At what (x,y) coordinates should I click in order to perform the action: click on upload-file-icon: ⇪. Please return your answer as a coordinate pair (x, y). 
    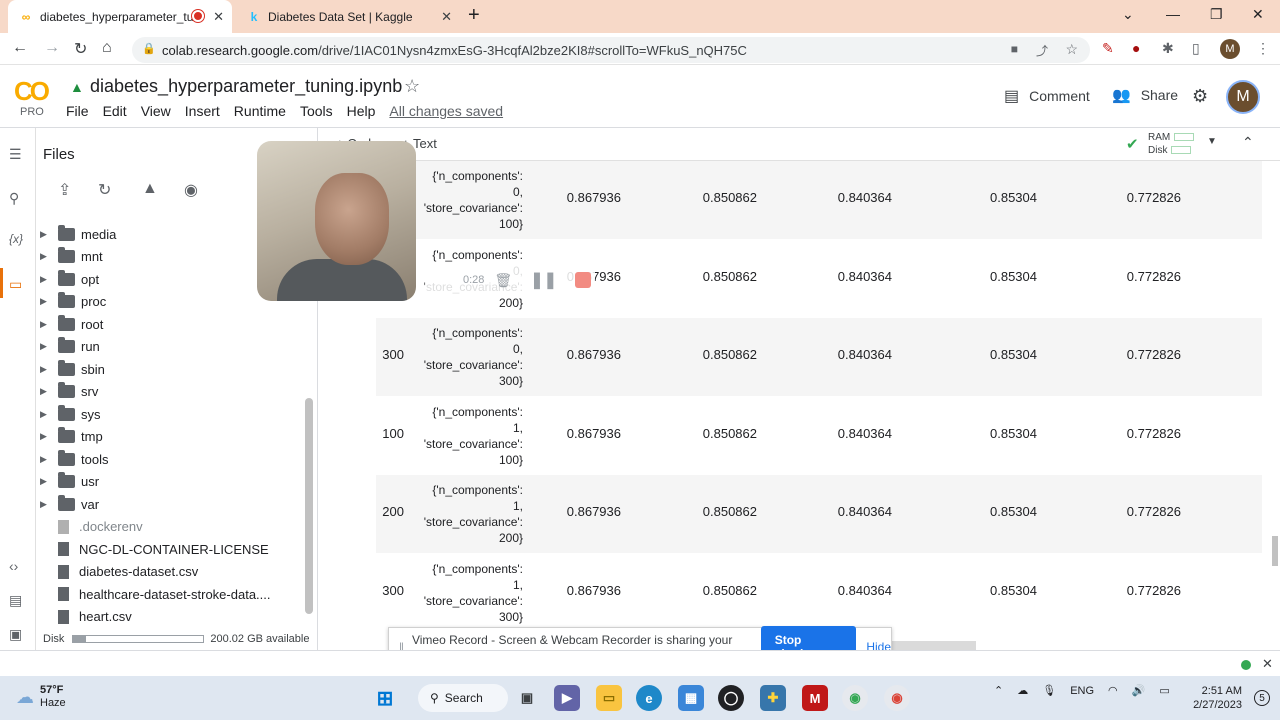
    Looking at the image, I should click on (64, 190).